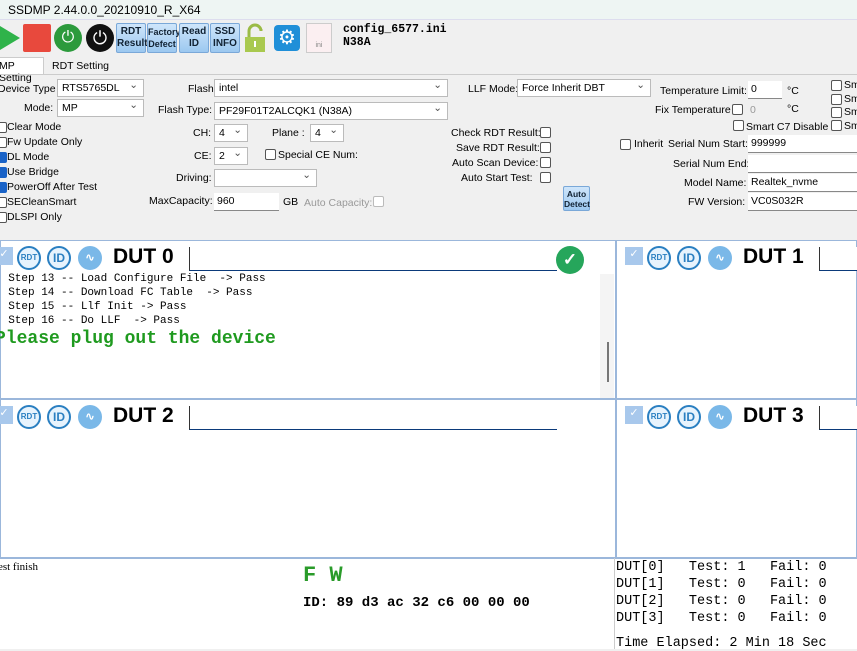  What do you see at coordinates (22, 70) in the screenshot?
I see `tab-mp-setting: MP Setting` at bounding box center [22, 70].